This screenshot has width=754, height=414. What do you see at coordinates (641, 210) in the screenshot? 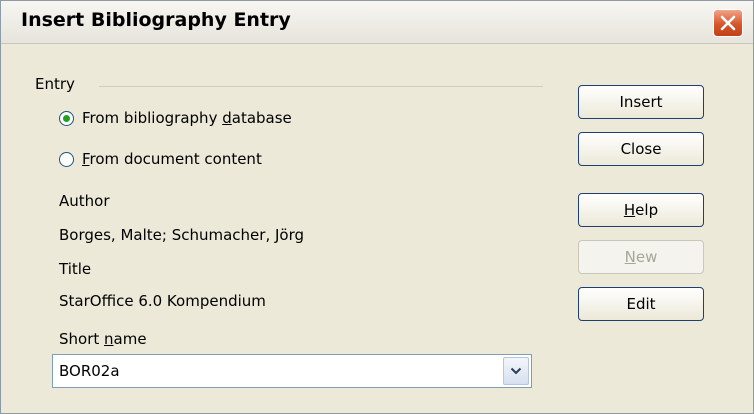
I see `help-button: Help` at bounding box center [641, 210].